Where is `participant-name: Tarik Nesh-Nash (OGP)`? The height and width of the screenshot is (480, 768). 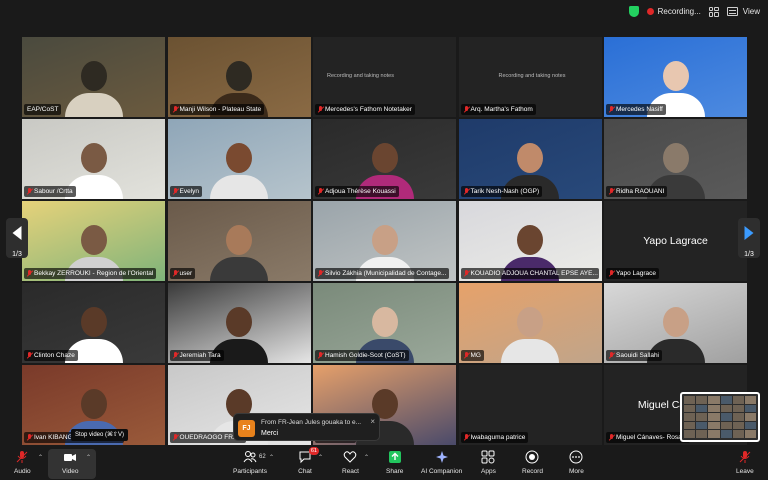
participant-name: Tarik Nesh-Nash (OGP) is located at coordinates (505, 191).